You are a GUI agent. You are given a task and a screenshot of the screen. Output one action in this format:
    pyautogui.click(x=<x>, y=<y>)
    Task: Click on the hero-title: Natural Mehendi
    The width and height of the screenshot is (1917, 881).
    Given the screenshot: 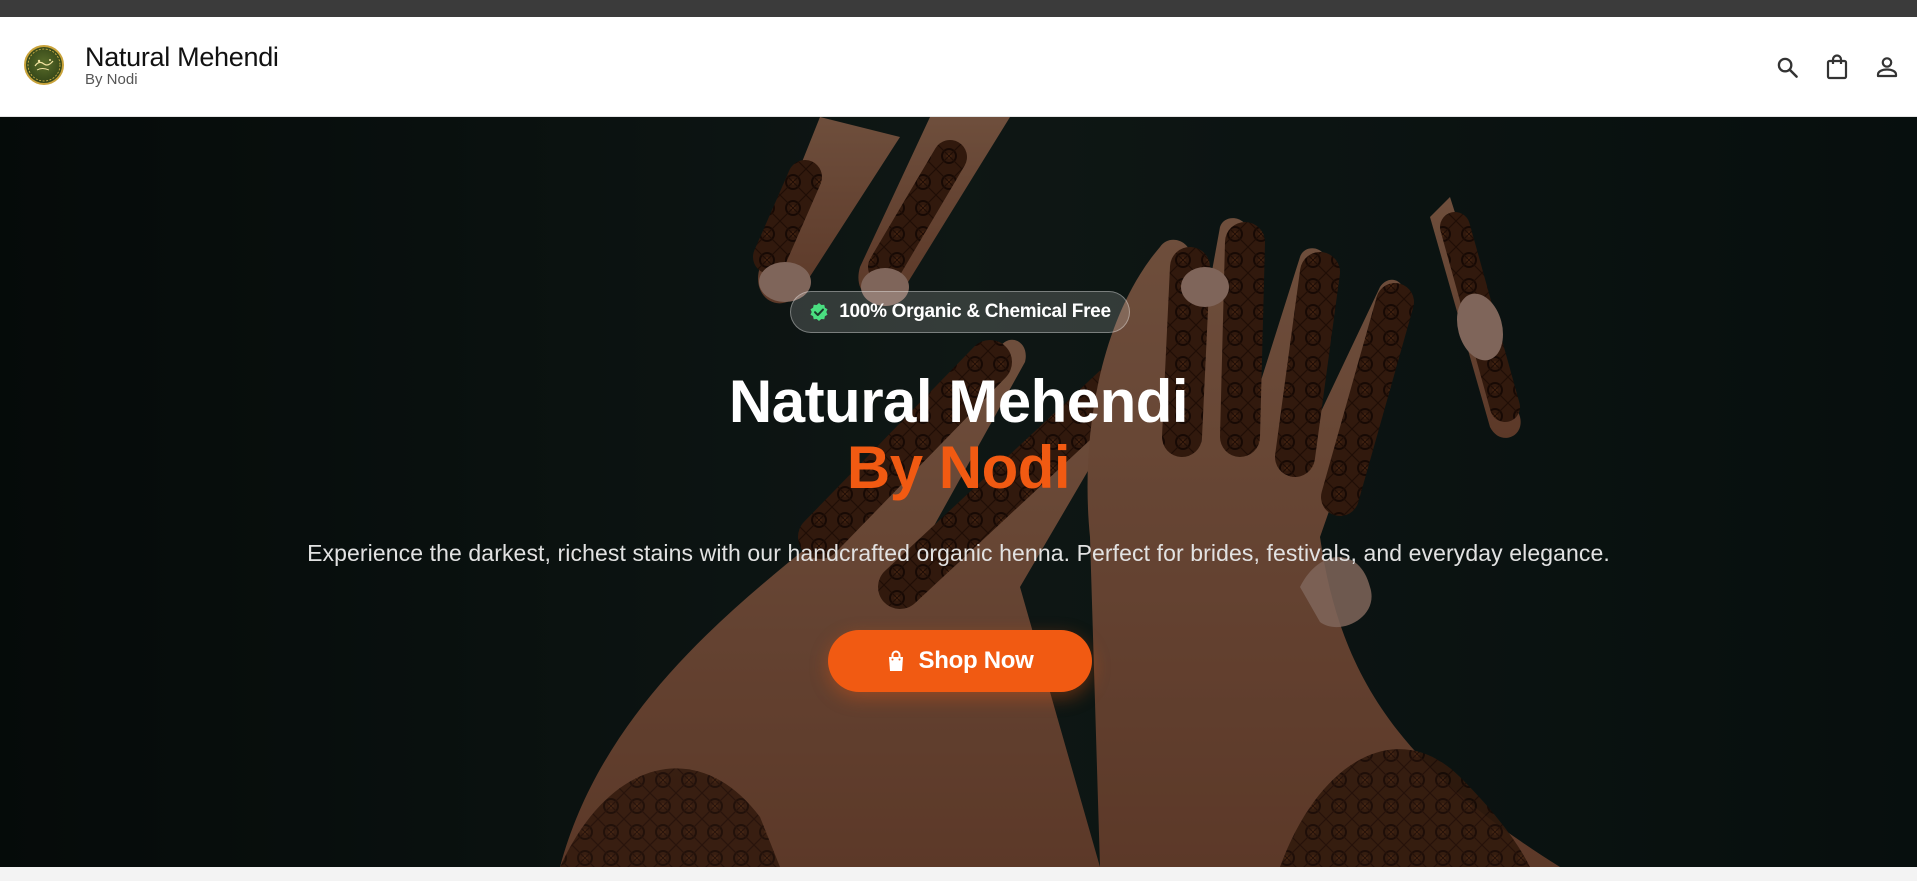 What is the action you would take?
    pyautogui.click(x=958, y=401)
    